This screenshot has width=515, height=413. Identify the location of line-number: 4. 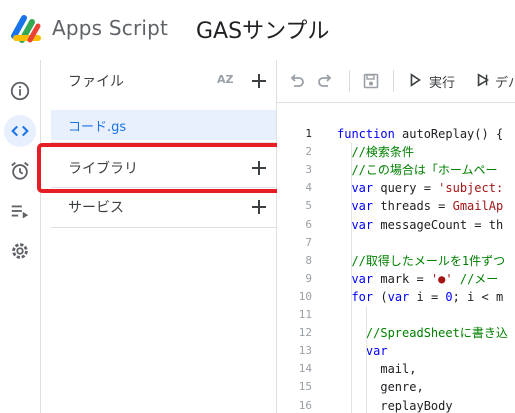
(308, 188).